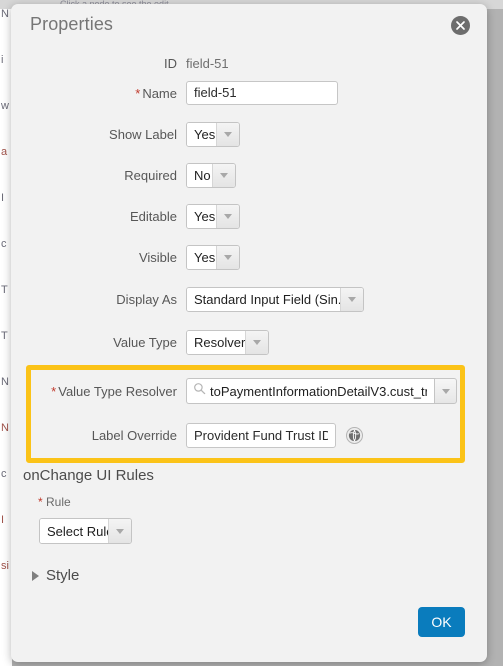 This screenshot has width=503, height=666. I want to click on chevron-right-icon, so click(35, 575).